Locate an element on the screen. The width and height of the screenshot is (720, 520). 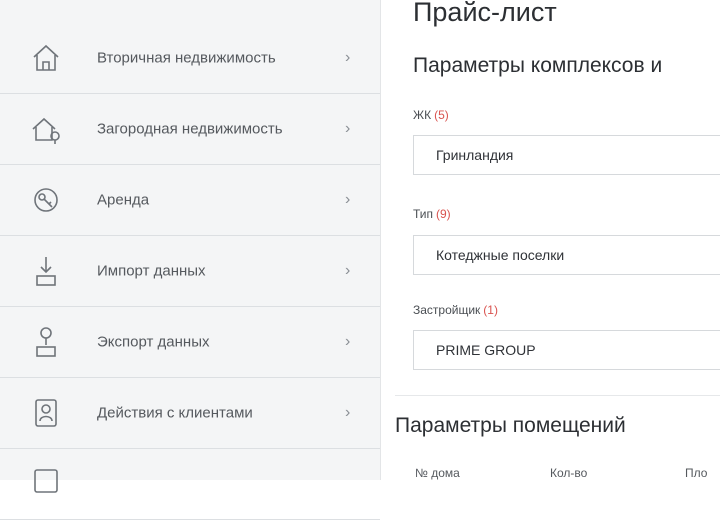
sidebar-item-more is located at coordinates (190, 484).